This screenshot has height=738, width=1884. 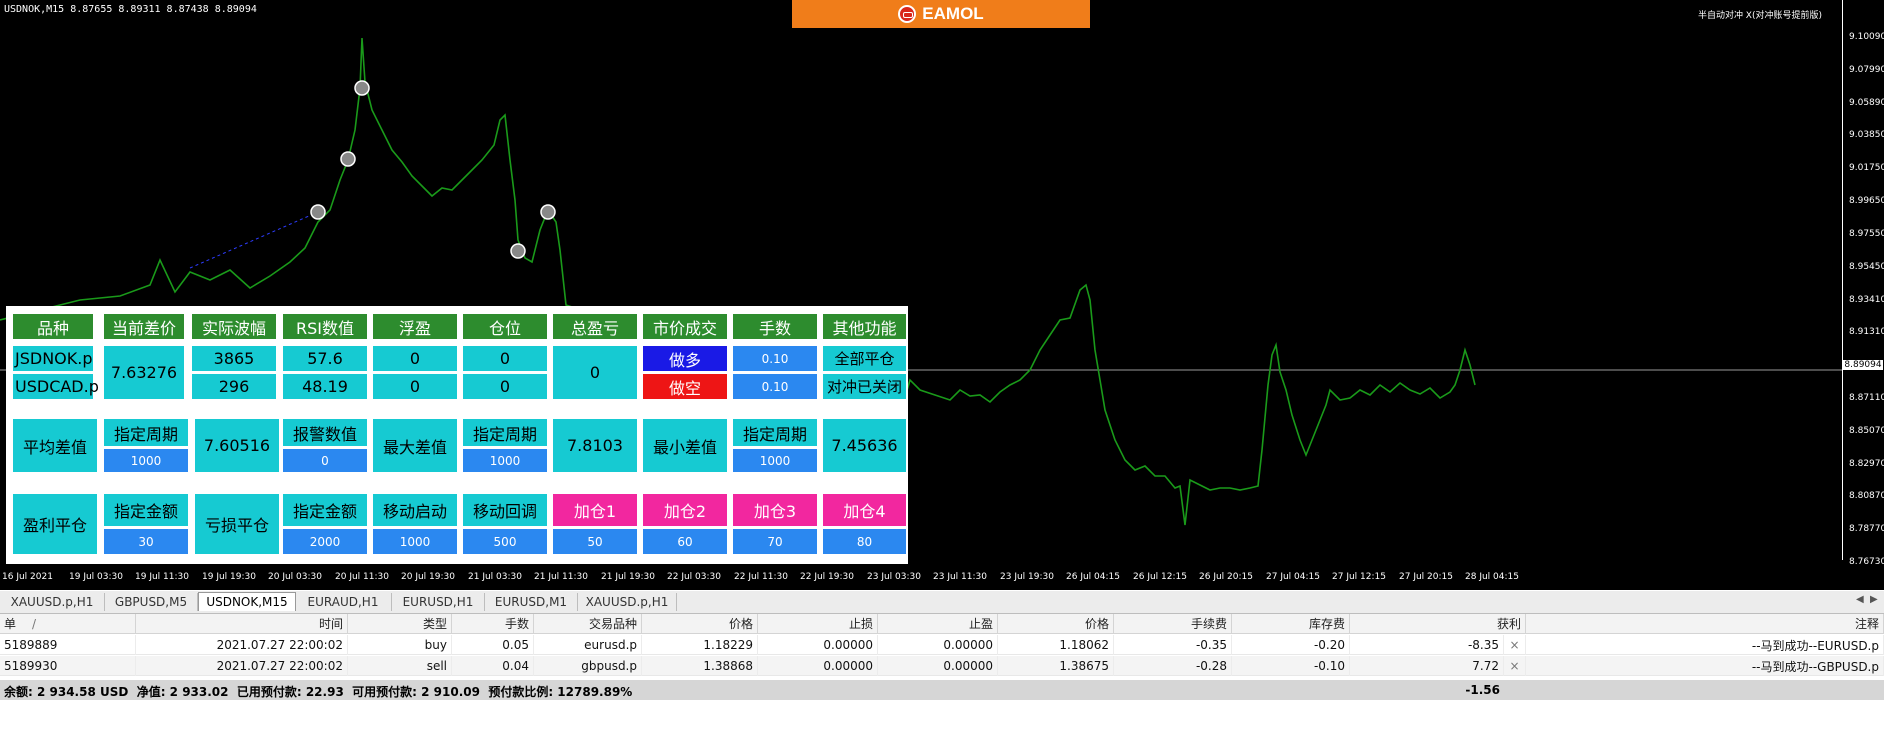 I want to click on add-position-2-input: 60, so click(x=685, y=541).